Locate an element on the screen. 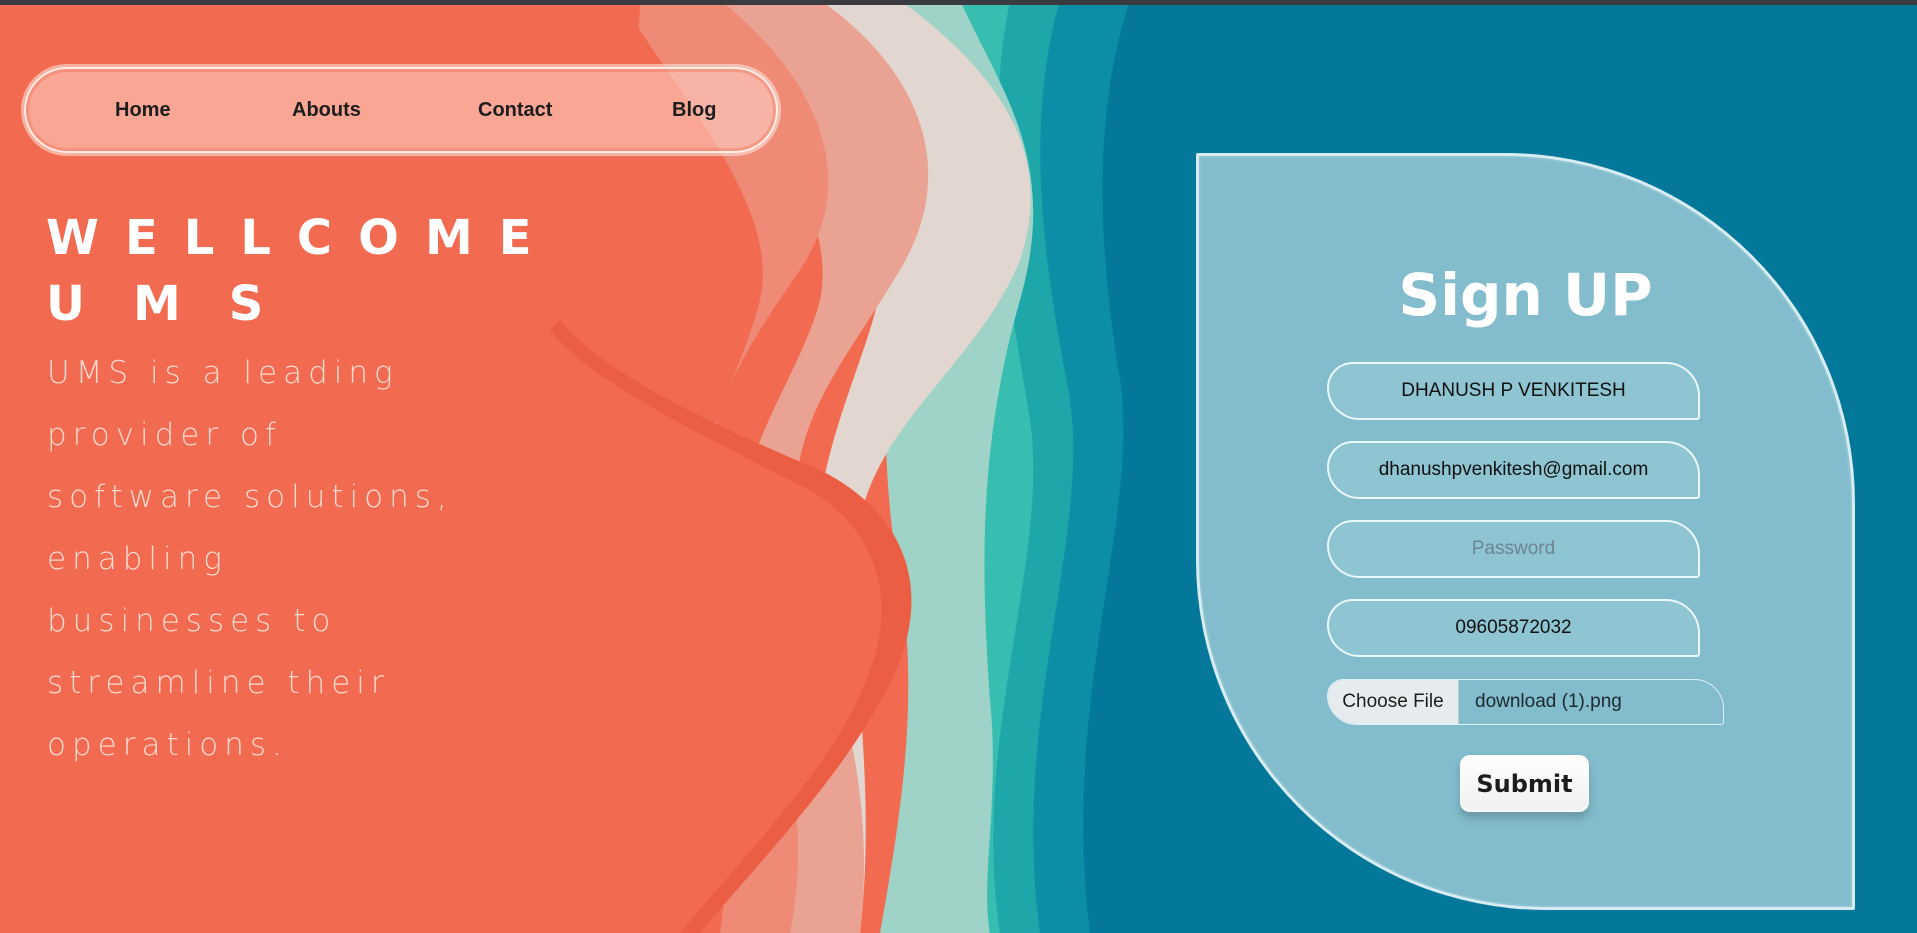 Image resolution: width=1917 pixels, height=933 pixels. nav-contact-link: Contact is located at coordinates (515, 110).